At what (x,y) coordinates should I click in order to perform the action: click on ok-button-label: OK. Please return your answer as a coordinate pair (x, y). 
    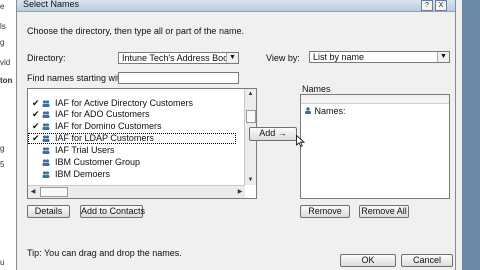
    Looking at the image, I should click on (368, 260).